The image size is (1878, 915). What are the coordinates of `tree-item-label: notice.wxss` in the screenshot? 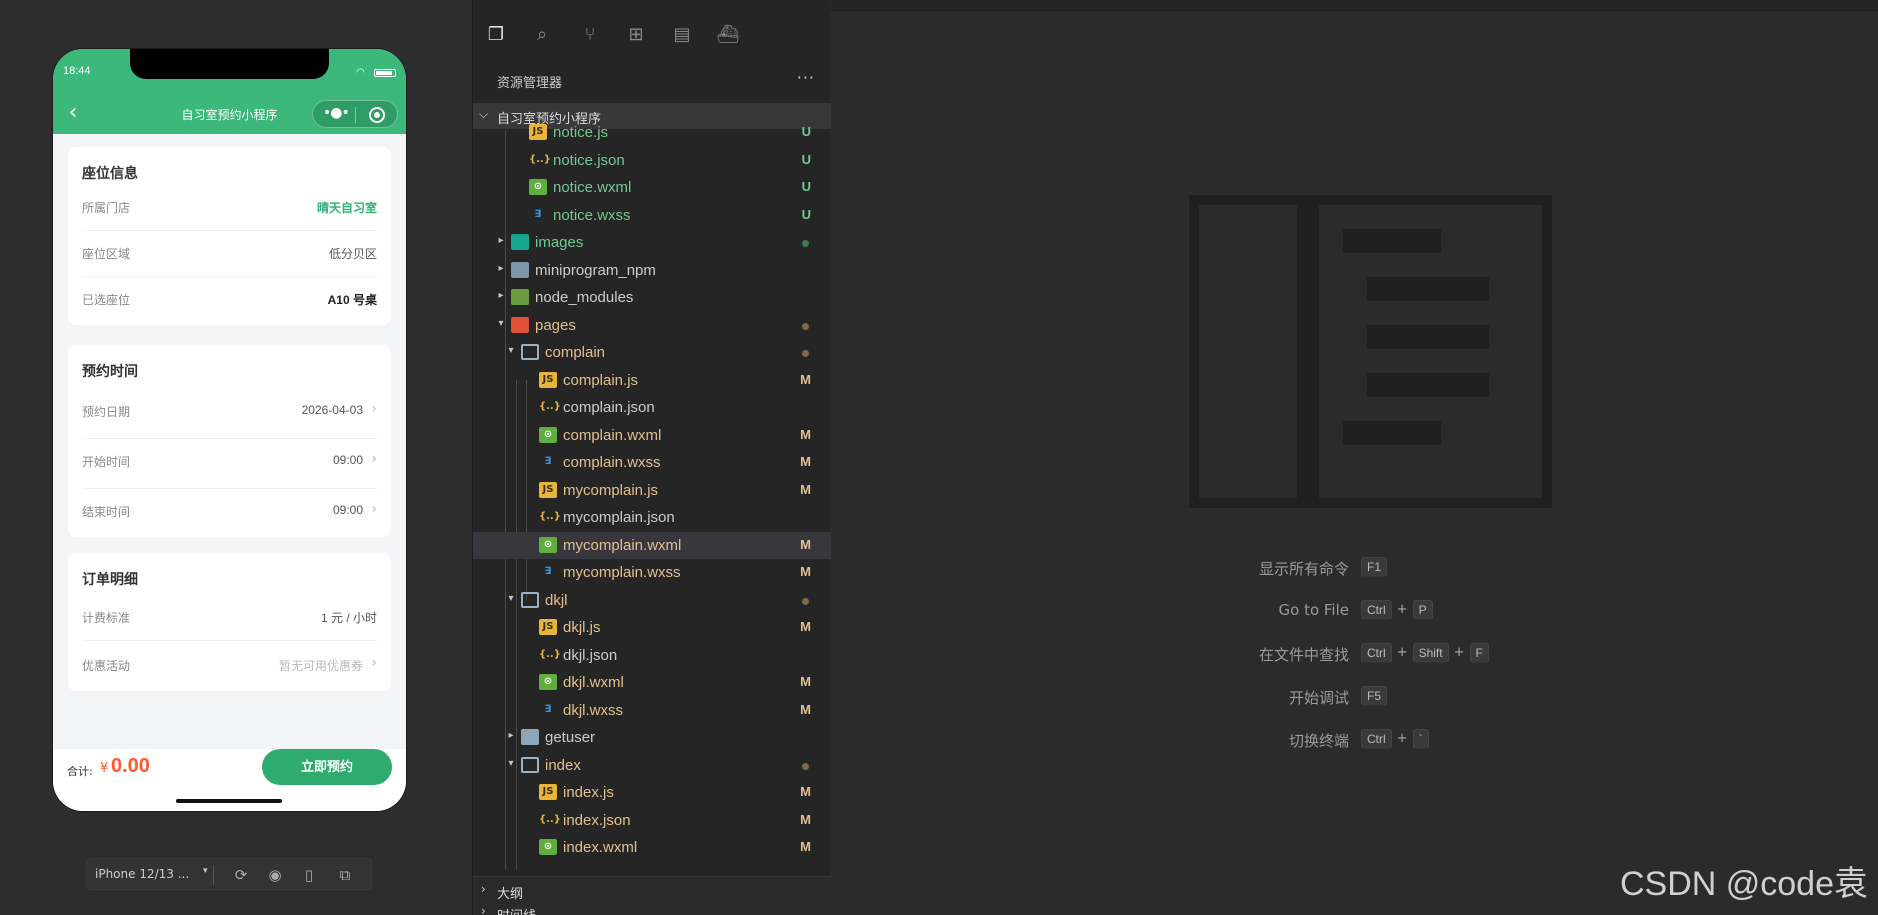 It's located at (592, 215).